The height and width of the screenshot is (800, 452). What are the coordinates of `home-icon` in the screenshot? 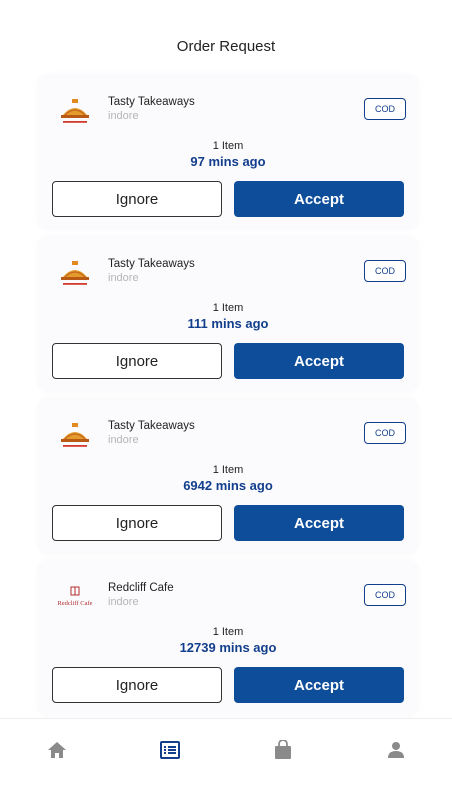 It's located at (56, 750).